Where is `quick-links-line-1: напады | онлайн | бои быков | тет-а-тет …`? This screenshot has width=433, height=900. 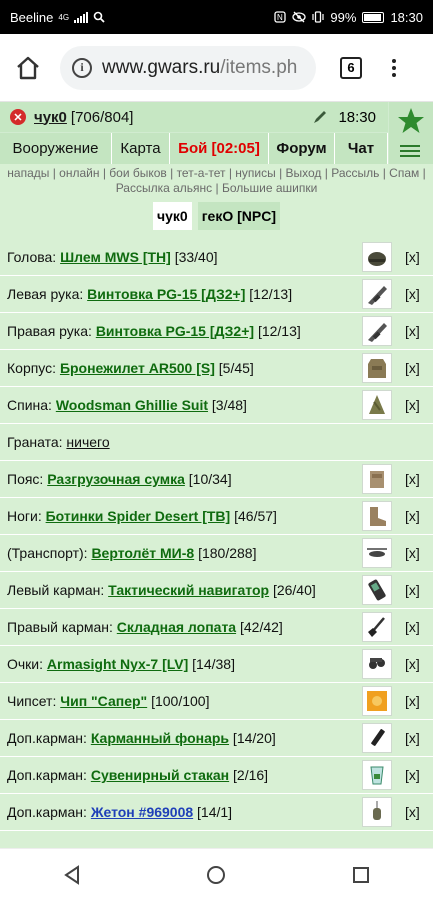 quick-links-line-1: напады | онлайн | бои быков | тет-а-тет … is located at coordinates (216, 173).